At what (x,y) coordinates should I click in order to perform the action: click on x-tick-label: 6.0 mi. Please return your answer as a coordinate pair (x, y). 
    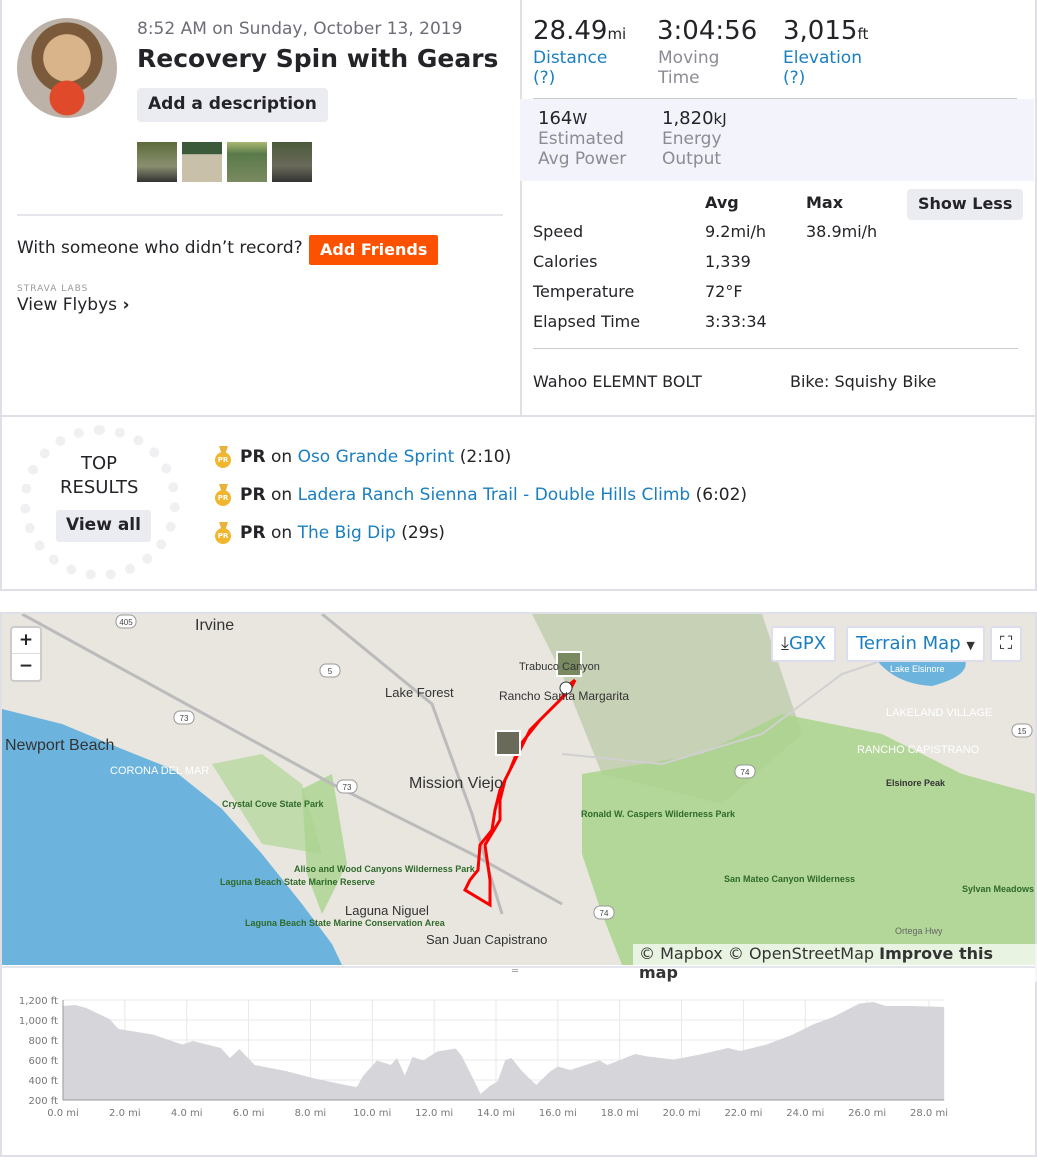
    Looking at the image, I should click on (249, 1113).